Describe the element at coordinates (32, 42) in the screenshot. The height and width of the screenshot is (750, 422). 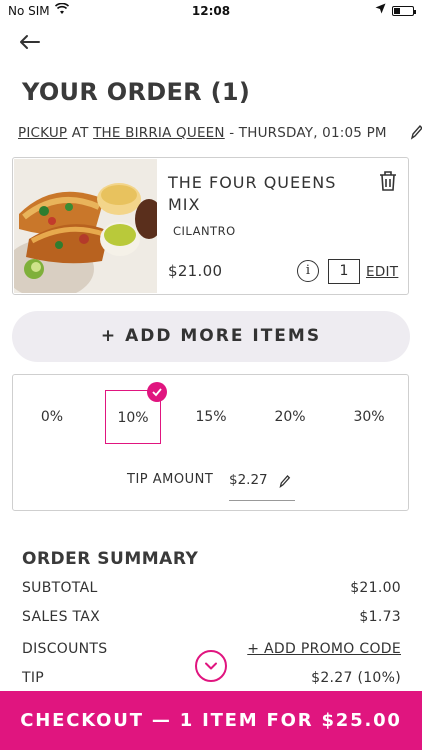
I see `back-arrow-icon` at that location.